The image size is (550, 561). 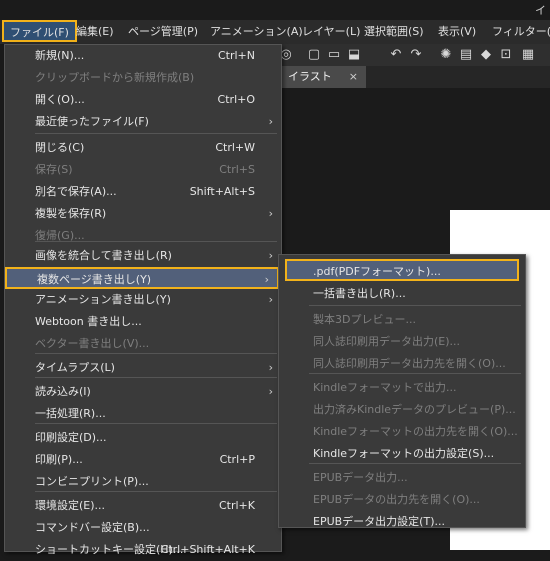 What do you see at coordinates (528, 55) in the screenshot?
I see `grid-icon: ▦` at bounding box center [528, 55].